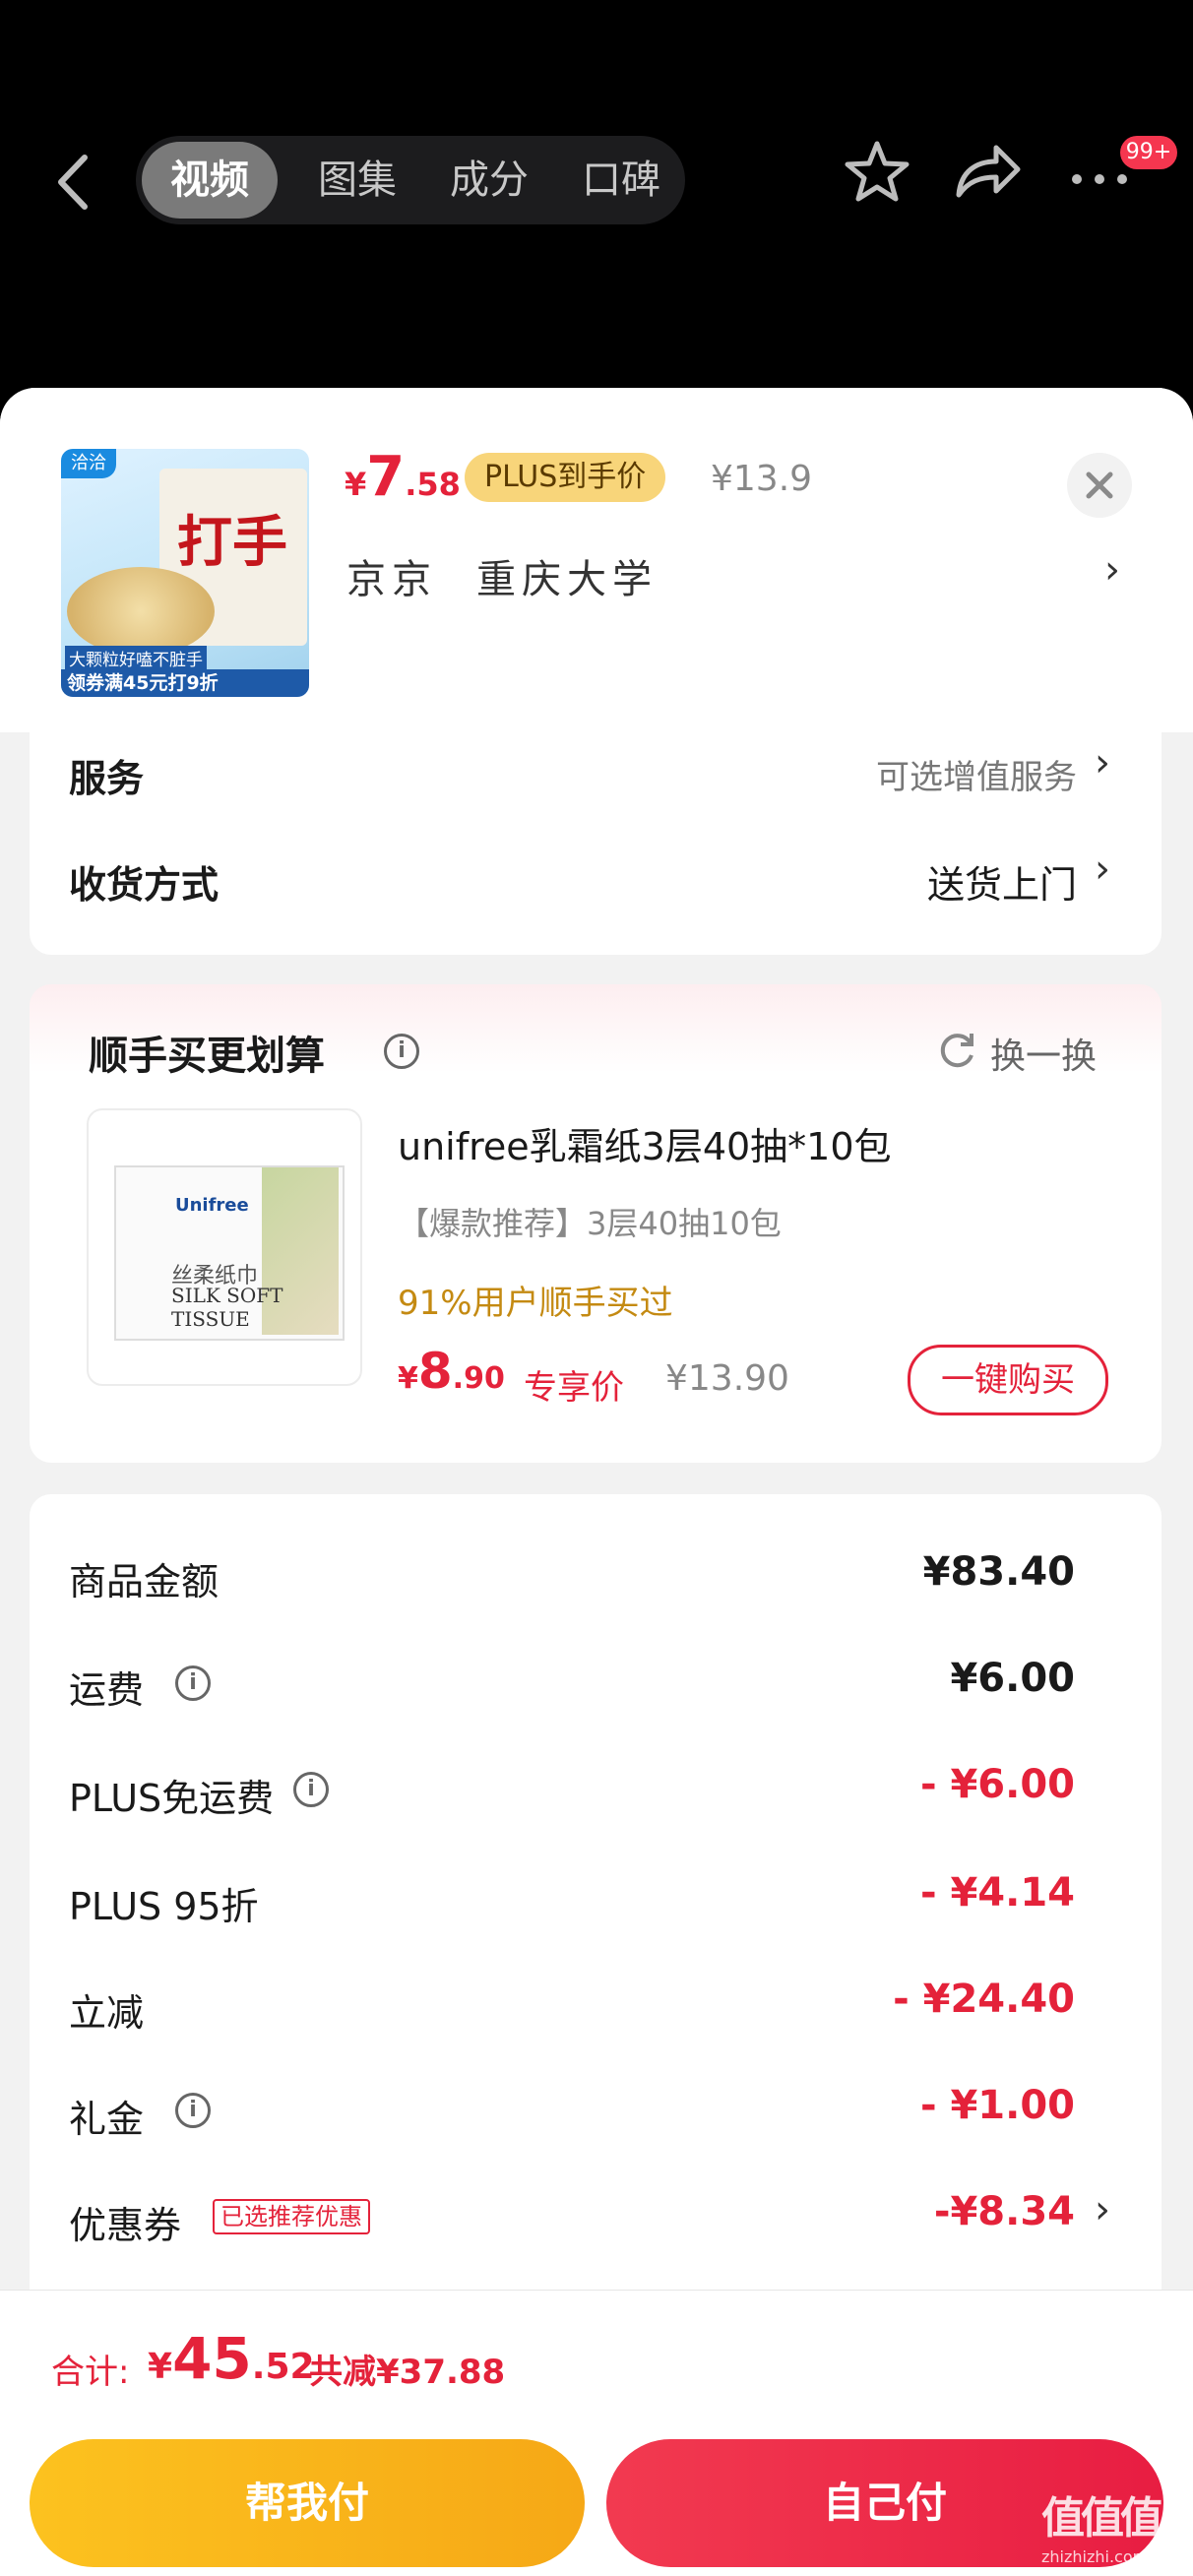 Image resolution: width=1193 pixels, height=2576 pixels. I want to click on original-price: ¥13.9, so click(762, 479).